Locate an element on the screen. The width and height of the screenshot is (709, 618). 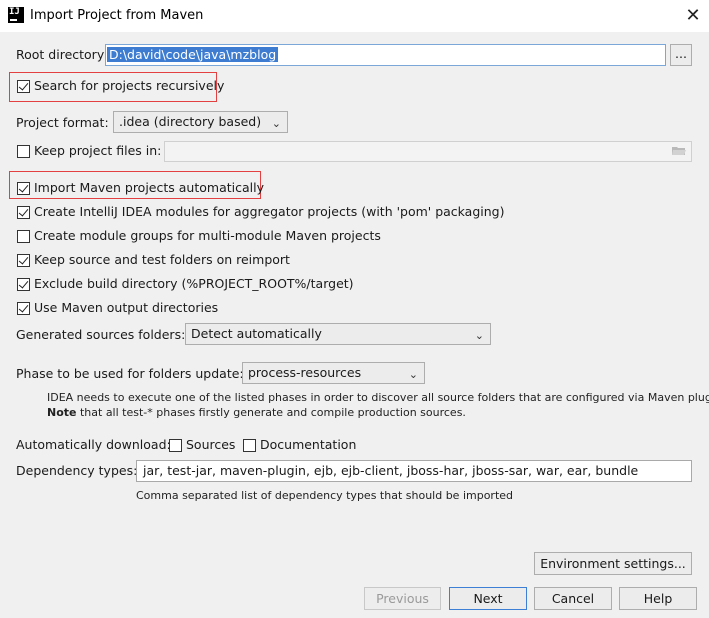
intellij-app-icon: IJ is located at coordinates (16, 15).